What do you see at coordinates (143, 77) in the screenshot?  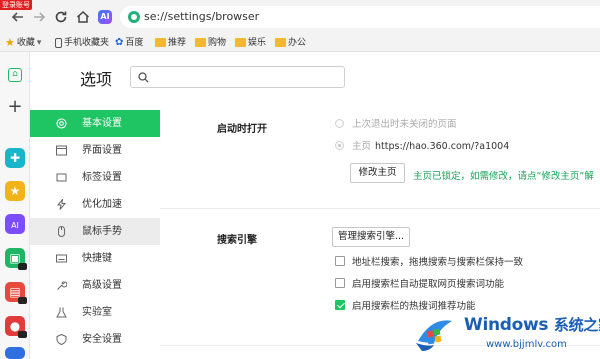 I see `search-icon` at bounding box center [143, 77].